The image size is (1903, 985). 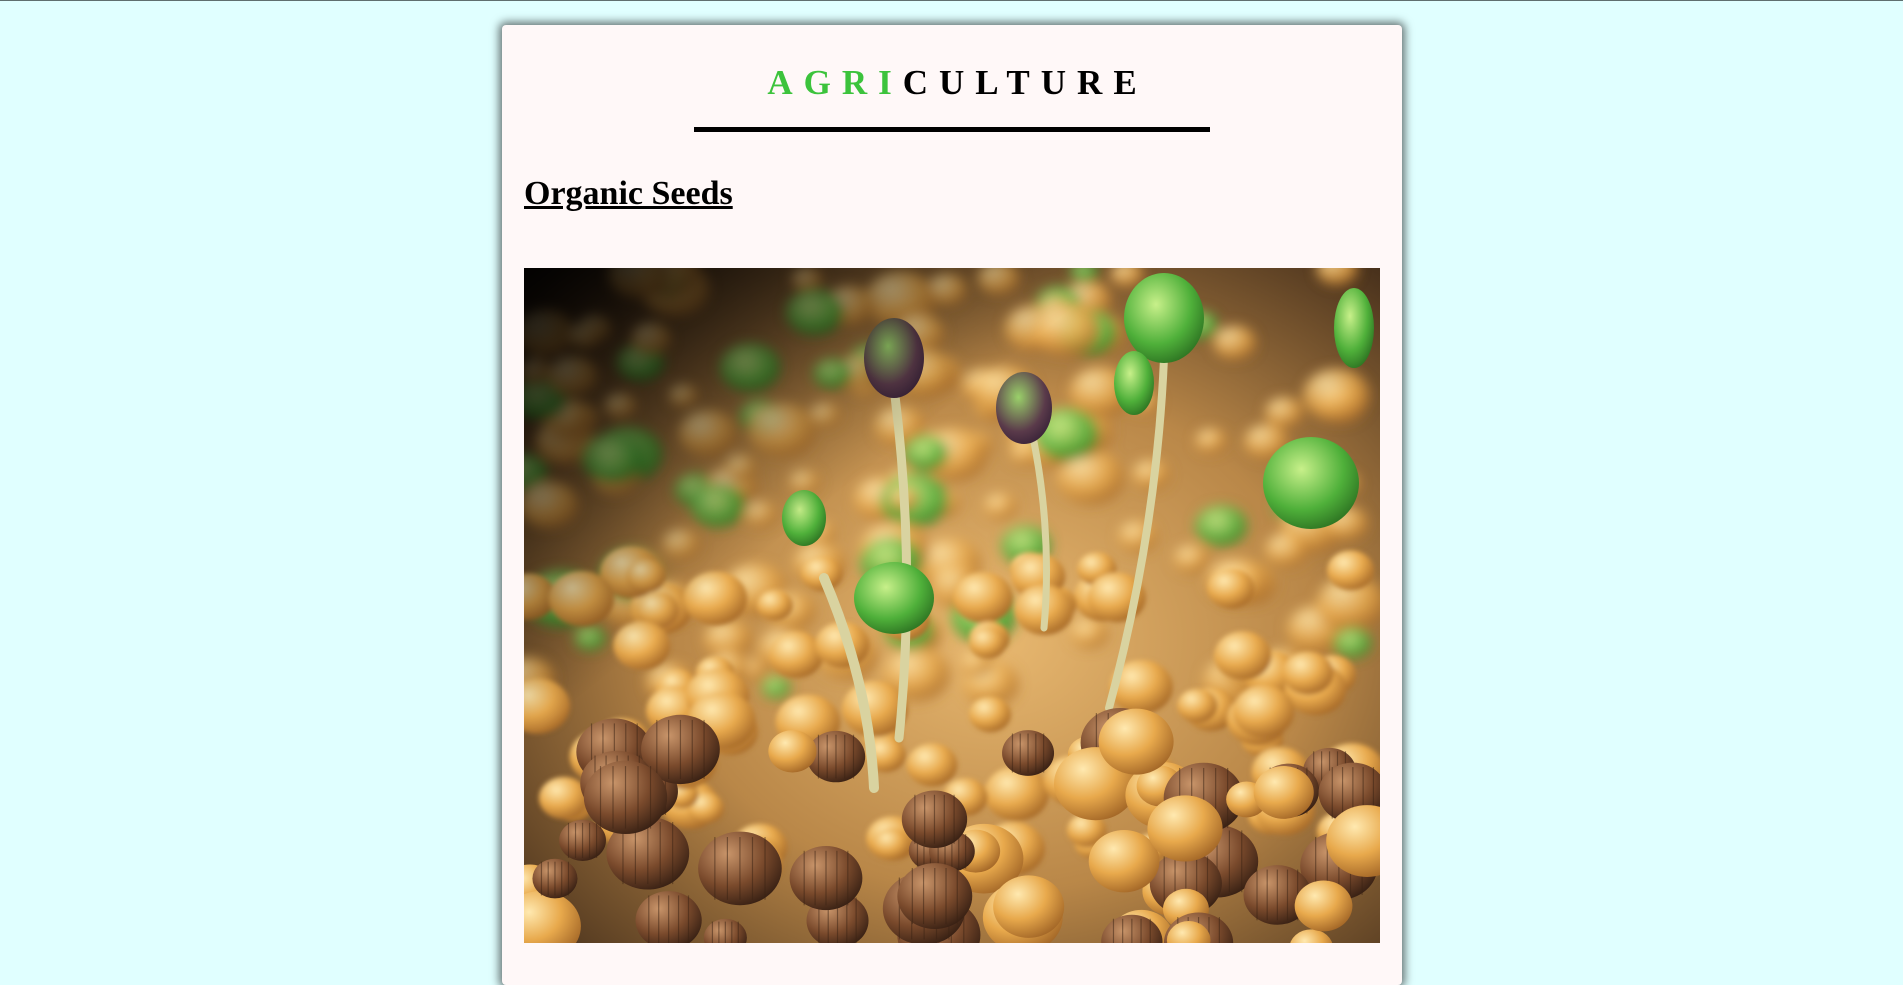 I want to click on site-title-accent: AGRI, so click(x=835, y=82).